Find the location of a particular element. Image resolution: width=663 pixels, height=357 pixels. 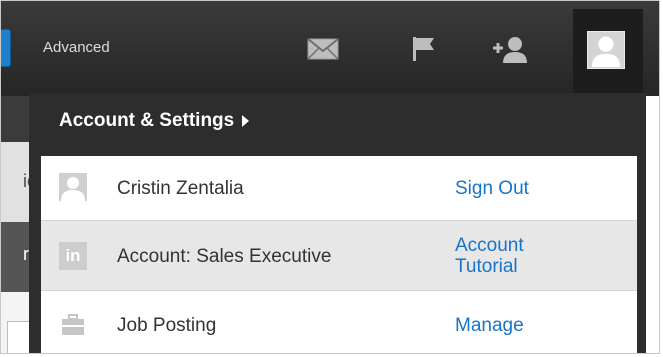

briefcase-icon is located at coordinates (73, 325).